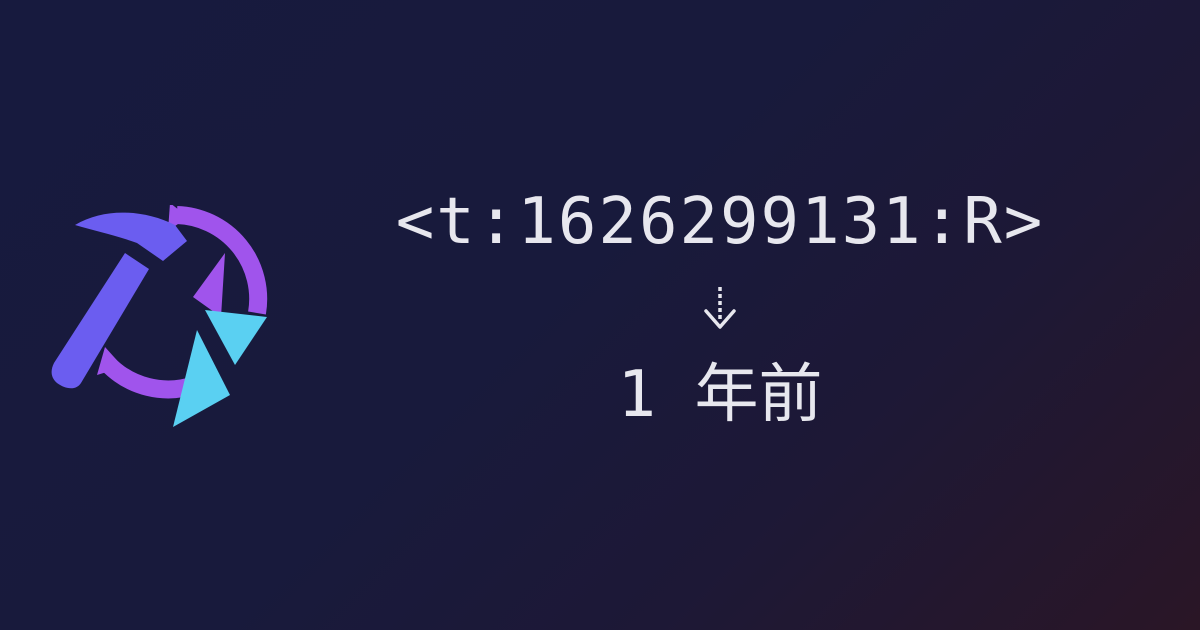 Image resolution: width=1200 pixels, height=630 pixels. I want to click on hammer-clock-logo-icon, so click(160, 322).